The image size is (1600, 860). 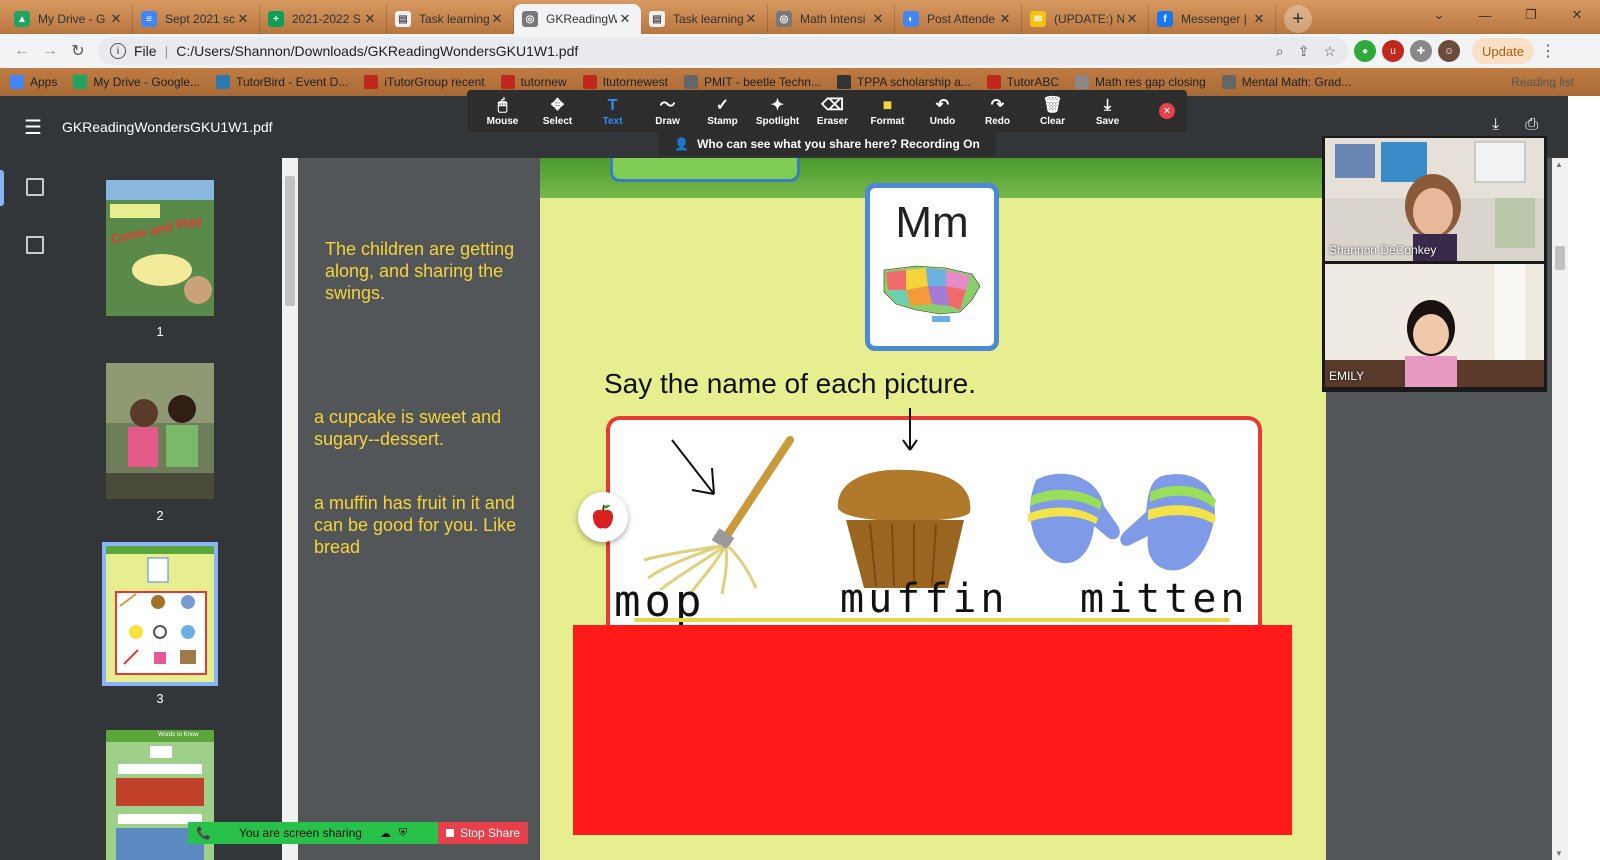 What do you see at coordinates (887, 111) in the screenshot?
I see `tool-format: ■ Format` at bounding box center [887, 111].